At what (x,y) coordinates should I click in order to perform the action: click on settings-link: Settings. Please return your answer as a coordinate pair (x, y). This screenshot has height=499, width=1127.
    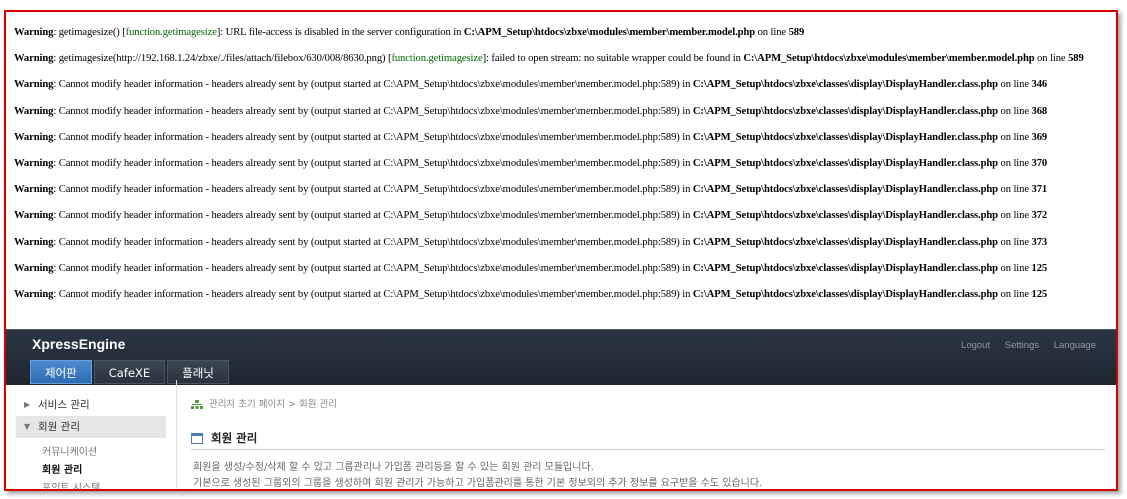
    Looking at the image, I should click on (1022, 345).